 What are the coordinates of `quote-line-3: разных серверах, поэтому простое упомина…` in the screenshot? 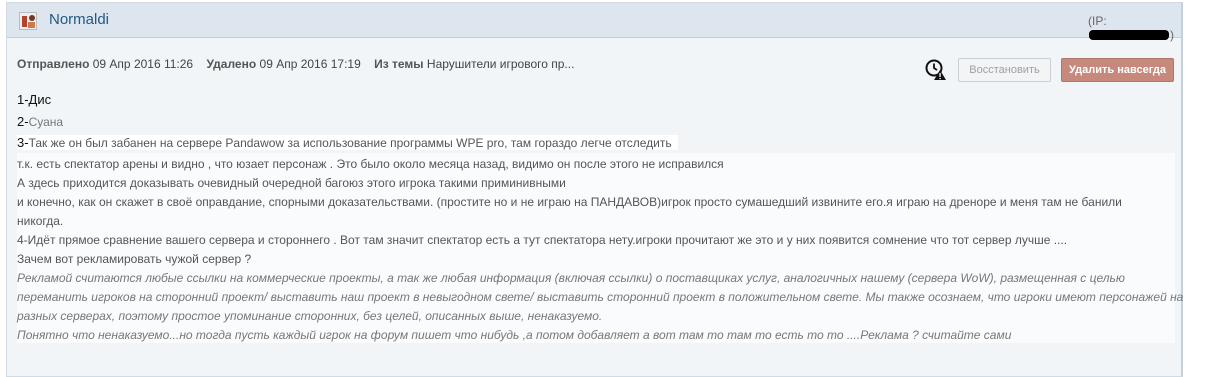 It's located at (310, 316).